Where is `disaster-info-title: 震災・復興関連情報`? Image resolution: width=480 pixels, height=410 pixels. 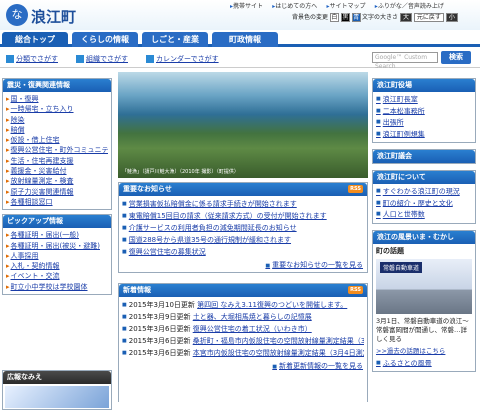 disaster-info-title: 震災・復興関連情報 is located at coordinates (57, 85).